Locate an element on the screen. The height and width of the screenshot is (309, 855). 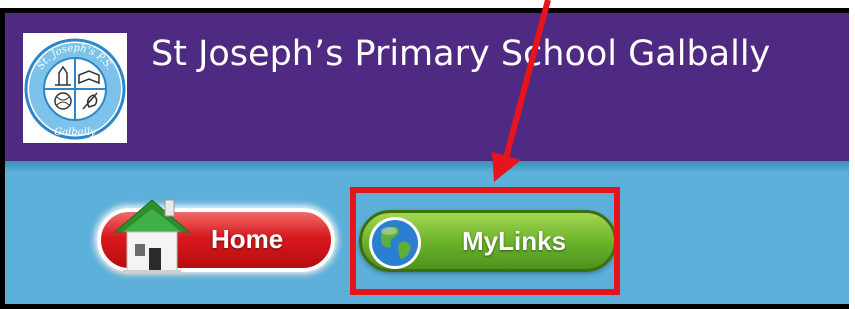
mylinks-button-label: MyLinks is located at coordinates (514, 241).